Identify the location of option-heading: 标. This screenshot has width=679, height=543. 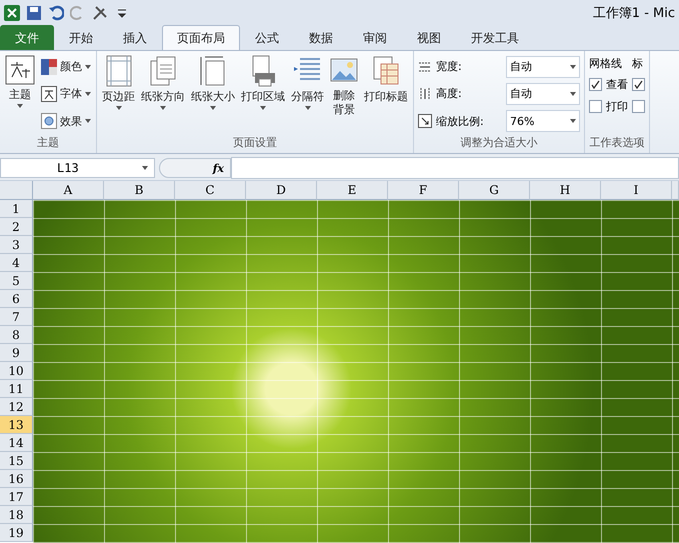
(638, 64).